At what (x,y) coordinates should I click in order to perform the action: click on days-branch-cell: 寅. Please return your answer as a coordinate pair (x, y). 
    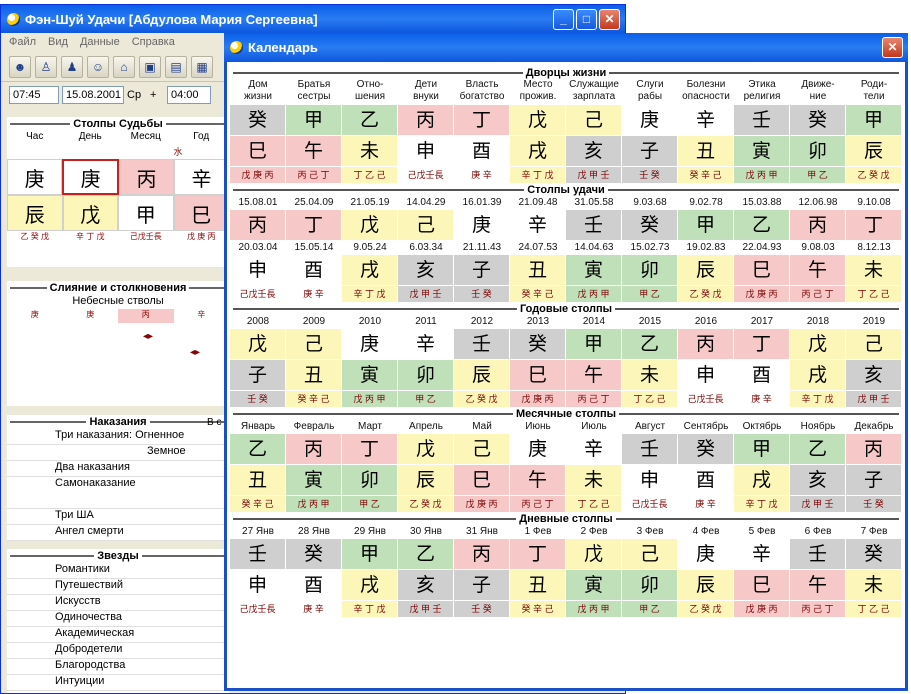
    Looking at the image, I should click on (594, 585).